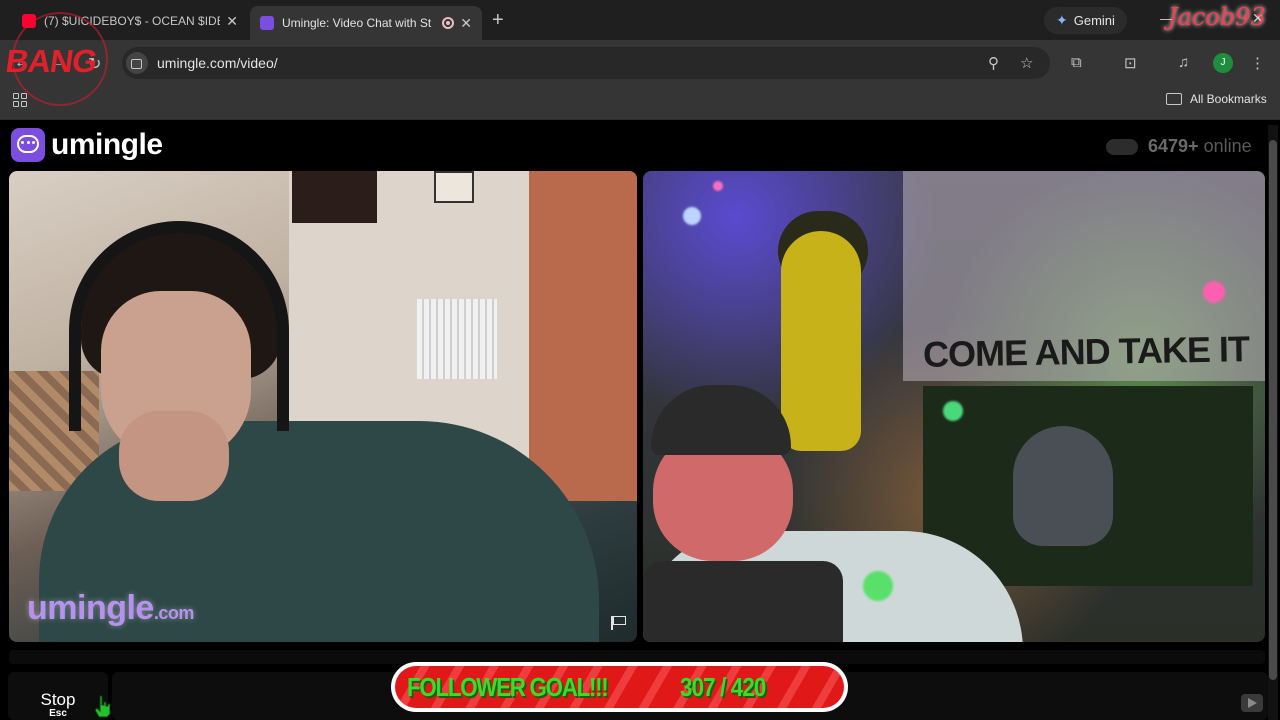 This screenshot has width=1280, height=720. What do you see at coordinates (334, 197) in the screenshot?
I see `wall-poster` at bounding box center [334, 197].